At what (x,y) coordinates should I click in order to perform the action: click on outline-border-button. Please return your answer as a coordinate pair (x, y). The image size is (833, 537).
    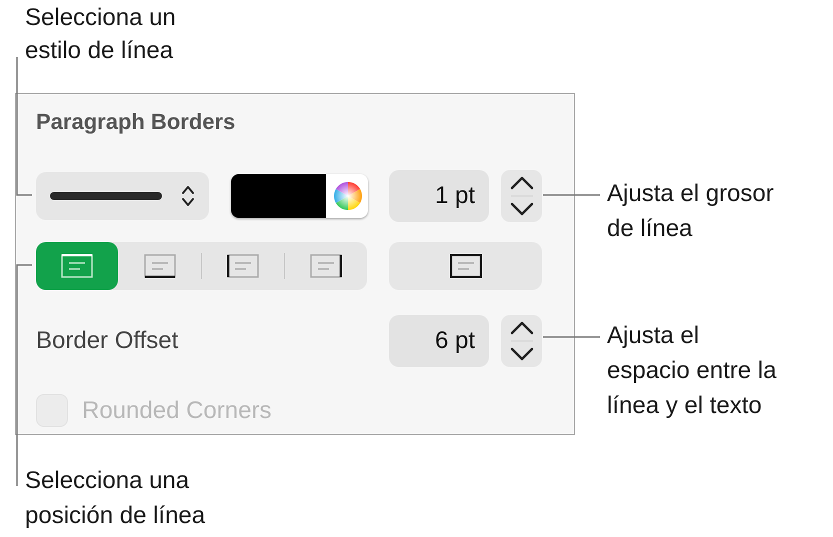
    Looking at the image, I should click on (465, 266).